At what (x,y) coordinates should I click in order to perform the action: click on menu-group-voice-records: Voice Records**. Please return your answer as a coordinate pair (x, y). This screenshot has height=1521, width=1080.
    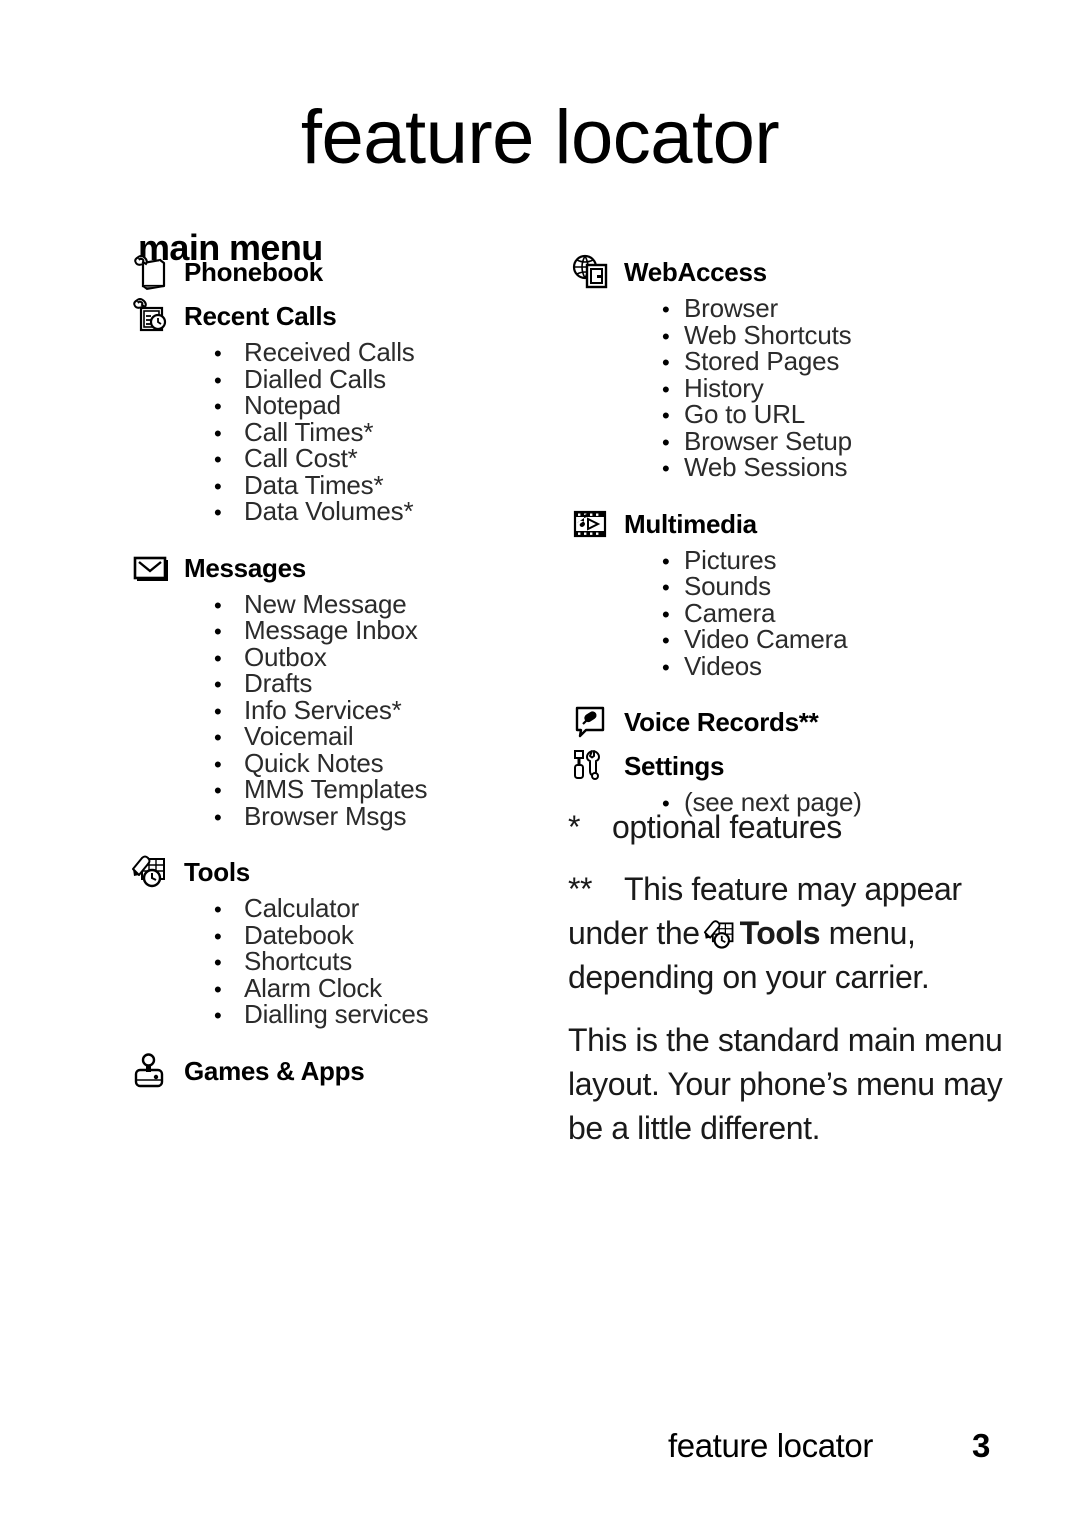
    Looking at the image, I should click on (785, 724).